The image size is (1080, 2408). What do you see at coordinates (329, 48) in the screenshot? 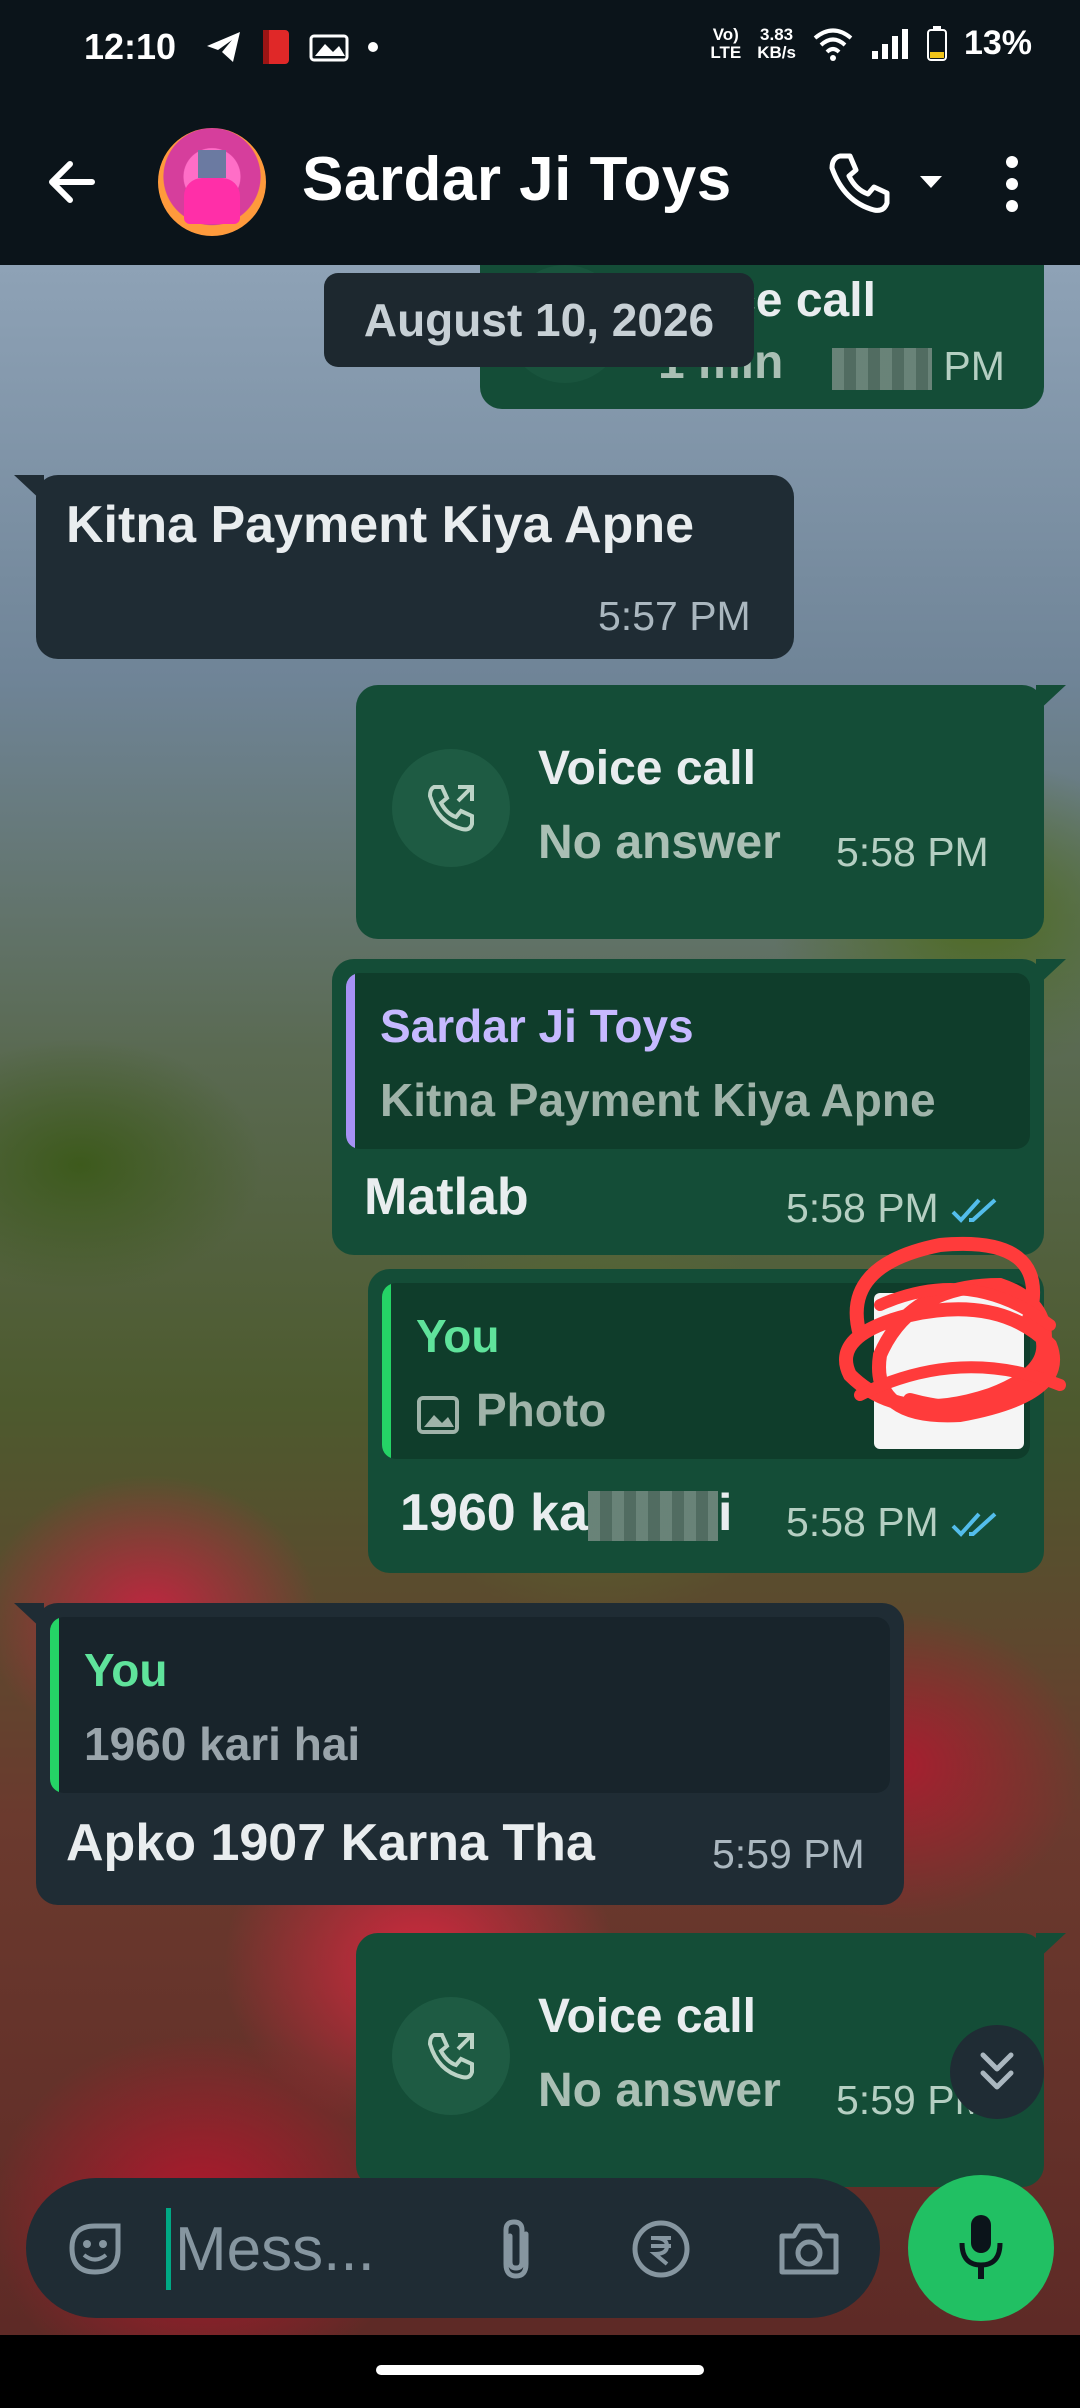
I see `gallery-icon` at bounding box center [329, 48].